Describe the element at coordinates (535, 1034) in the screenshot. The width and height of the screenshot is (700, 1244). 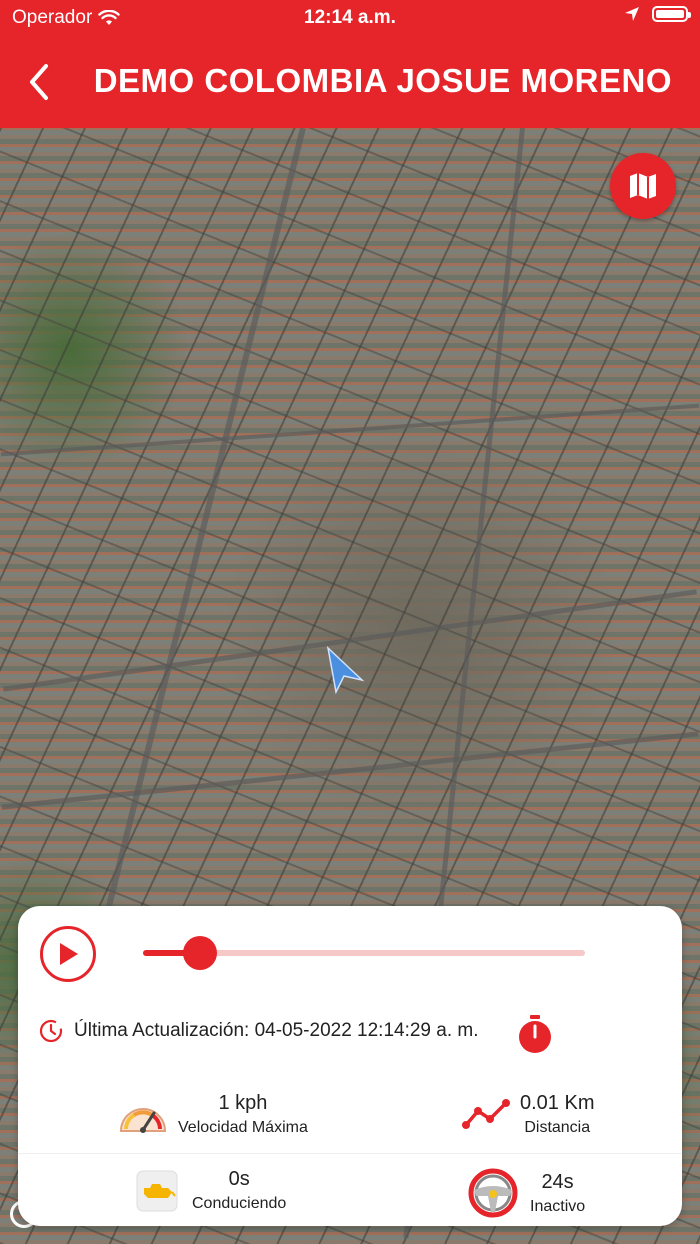
I see `stopwatch-icon` at that location.